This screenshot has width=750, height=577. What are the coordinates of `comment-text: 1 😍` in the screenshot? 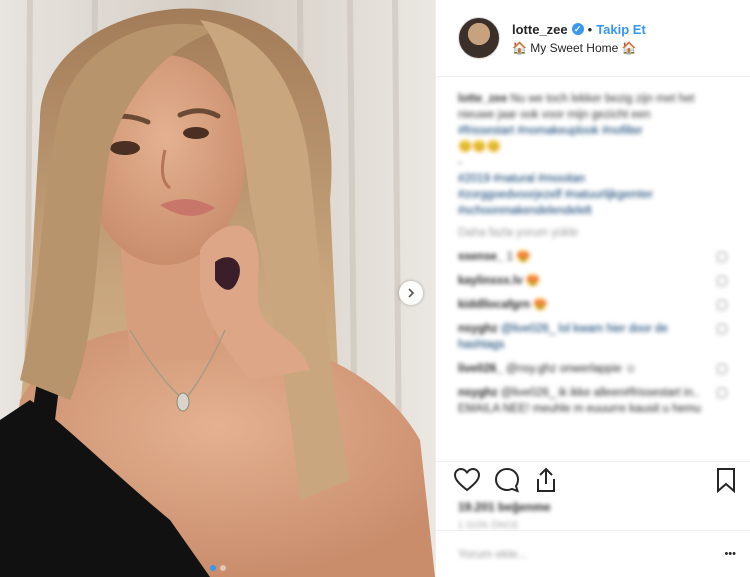 It's located at (518, 257).